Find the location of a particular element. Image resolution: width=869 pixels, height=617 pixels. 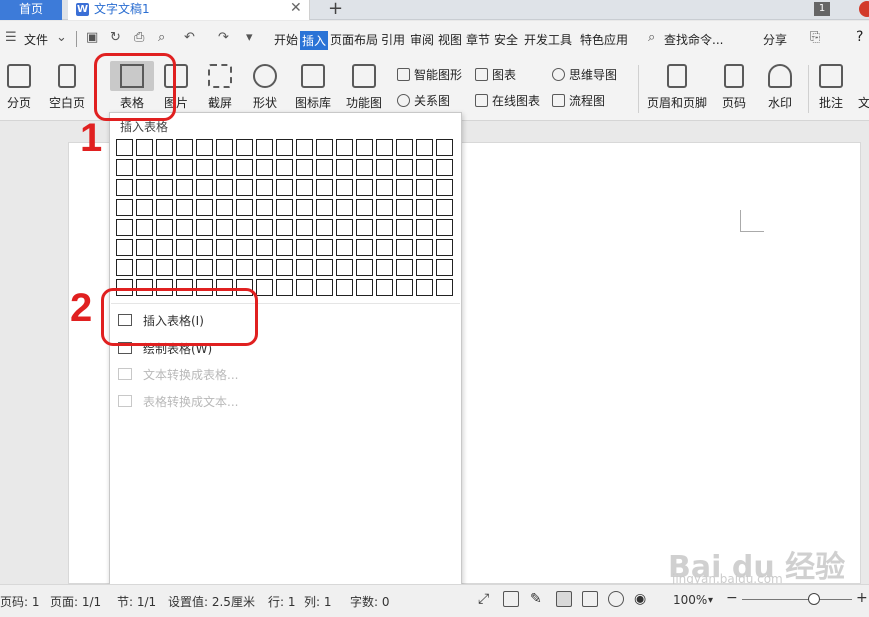

tab-start: 开始 is located at coordinates (286, 39).